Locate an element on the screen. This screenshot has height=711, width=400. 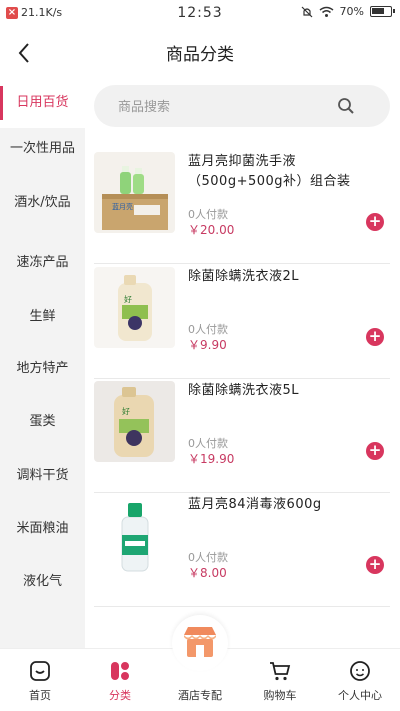
sidebar-item-local-specialties: 地方特产 is located at coordinates (42, 369).